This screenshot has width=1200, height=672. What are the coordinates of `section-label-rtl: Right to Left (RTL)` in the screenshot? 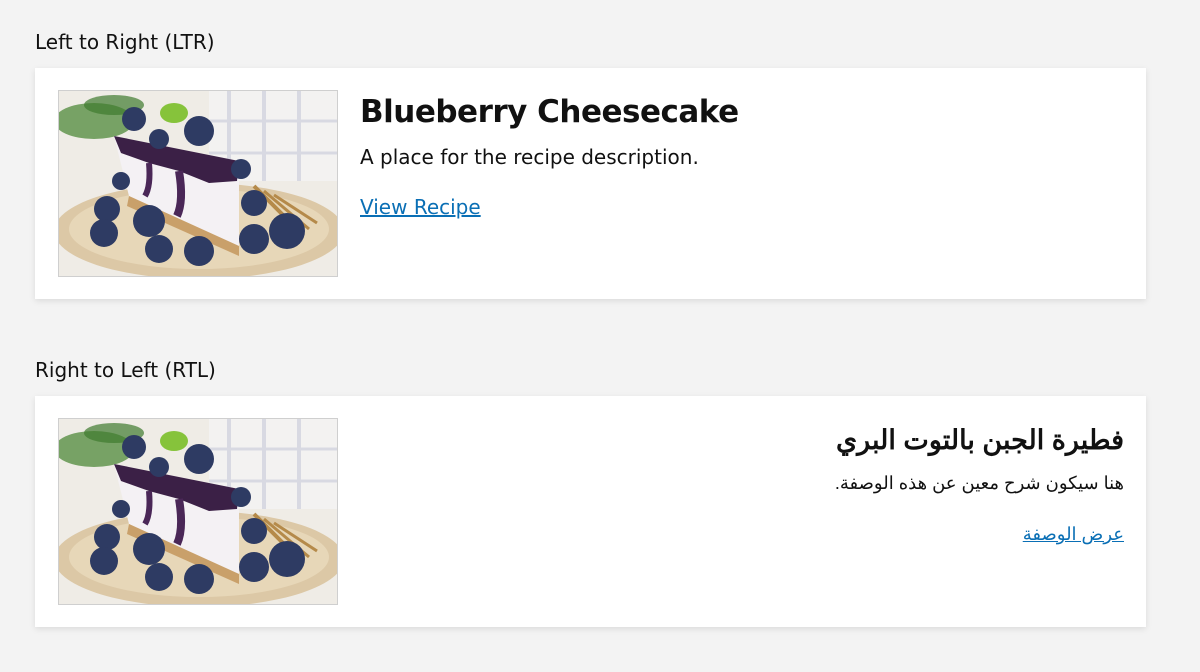 It's located at (125, 370).